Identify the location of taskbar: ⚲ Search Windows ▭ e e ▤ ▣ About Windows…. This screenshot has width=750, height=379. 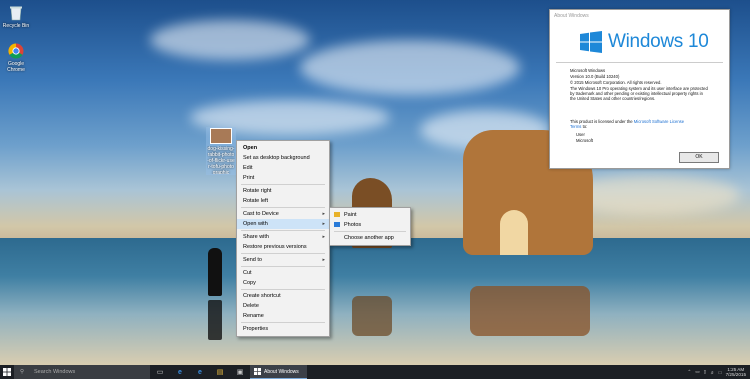
(375, 372).